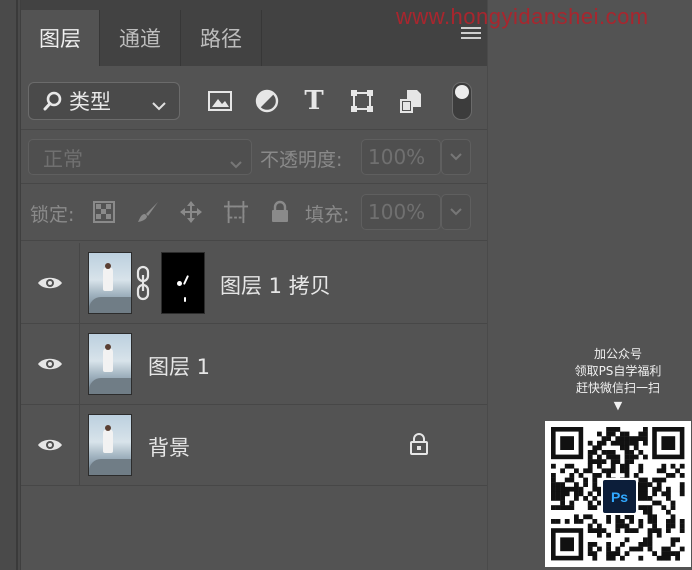  Describe the element at coordinates (261, 38) in the screenshot. I see `tab-divider` at that location.